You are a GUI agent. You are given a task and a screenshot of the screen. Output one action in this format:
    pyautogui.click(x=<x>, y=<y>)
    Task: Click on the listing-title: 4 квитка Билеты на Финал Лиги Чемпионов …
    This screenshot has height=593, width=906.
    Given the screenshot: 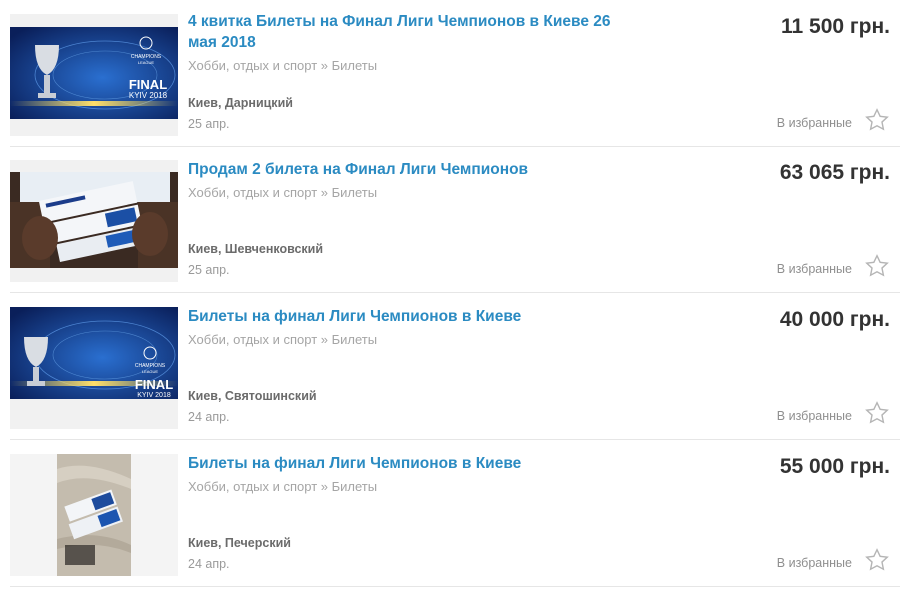 What is the action you would take?
    pyautogui.click(x=408, y=32)
    